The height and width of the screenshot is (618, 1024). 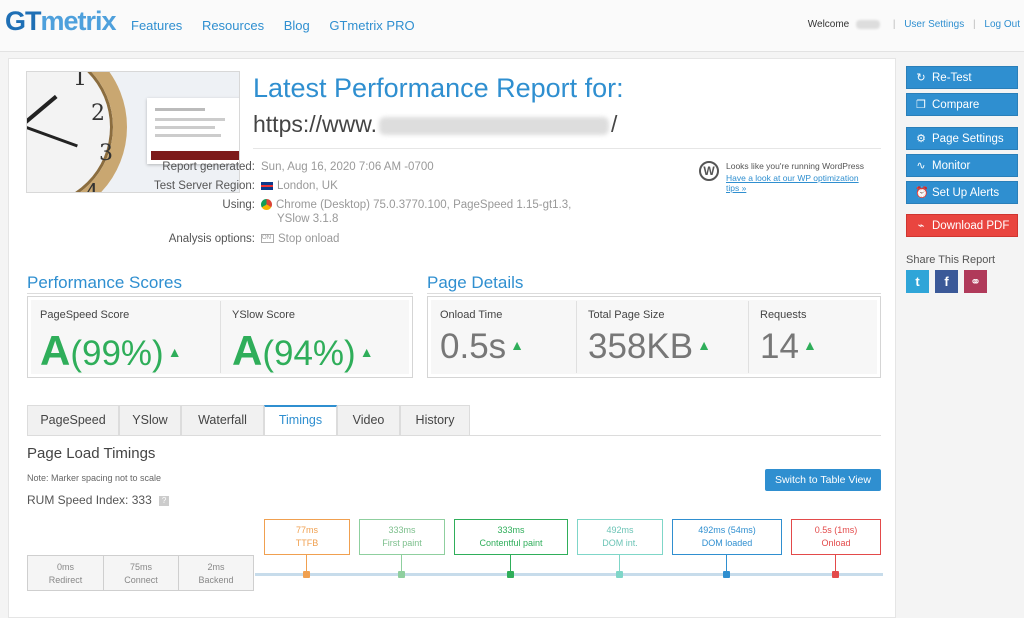 What do you see at coordinates (823, 480) in the screenshot?
I see `switch-to-table-view-button: Switch to Table View` at bounding box center [823, 480].